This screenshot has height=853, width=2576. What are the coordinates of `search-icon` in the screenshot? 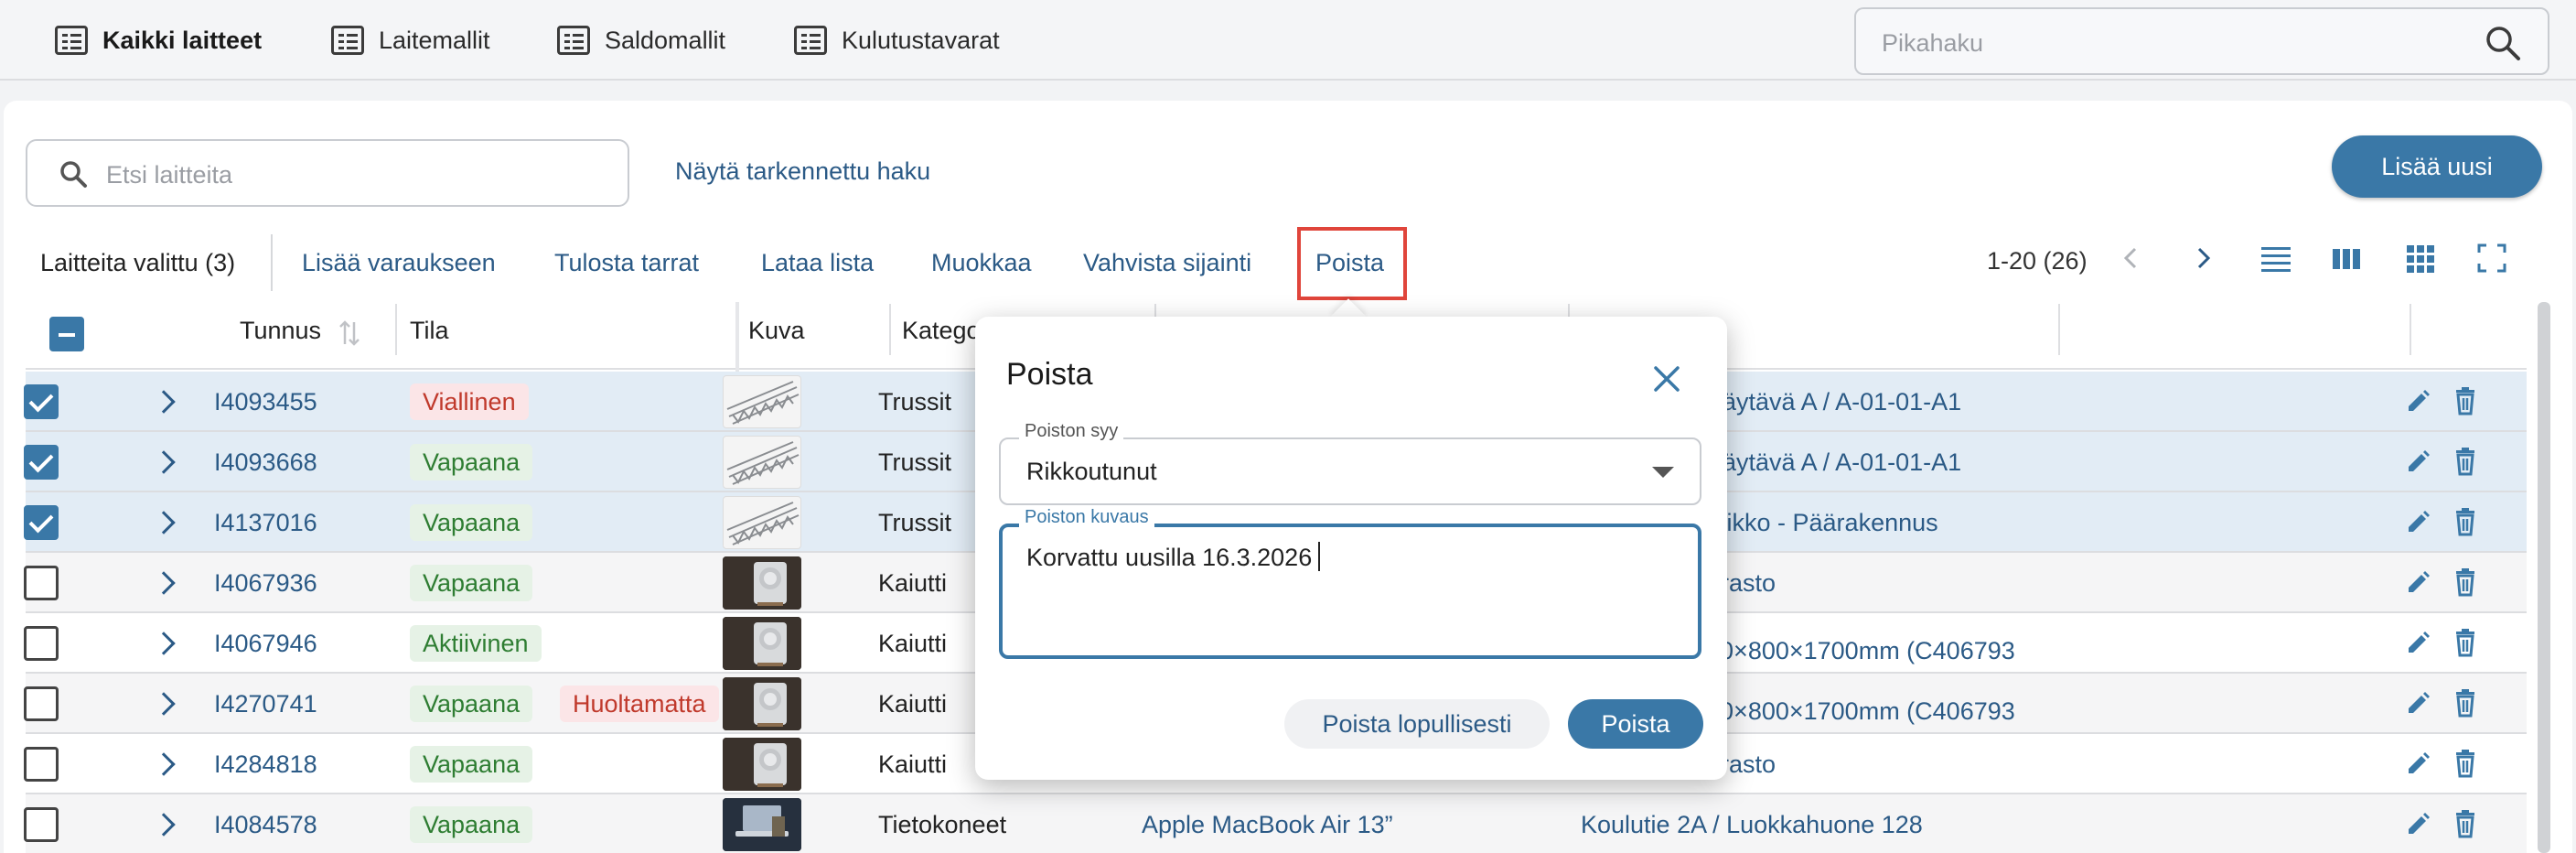 It's located at (2503, 46).